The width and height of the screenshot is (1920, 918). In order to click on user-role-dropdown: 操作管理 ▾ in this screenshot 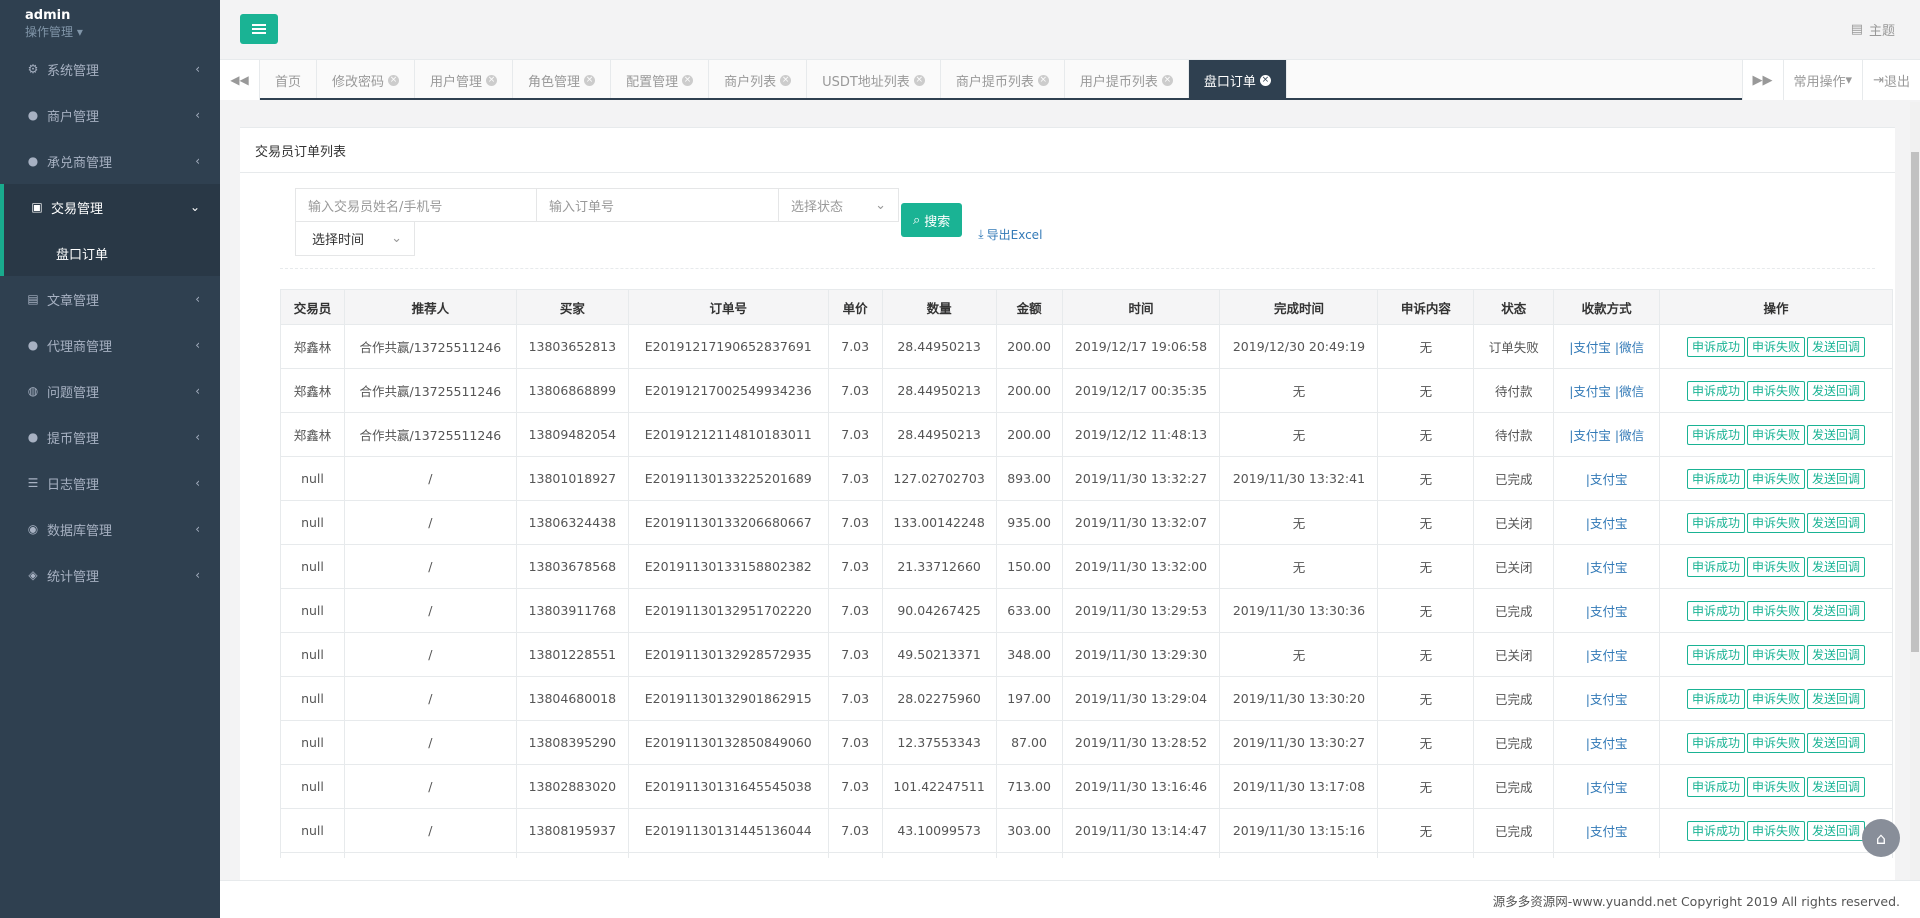, I will do `click(122, 32)`.